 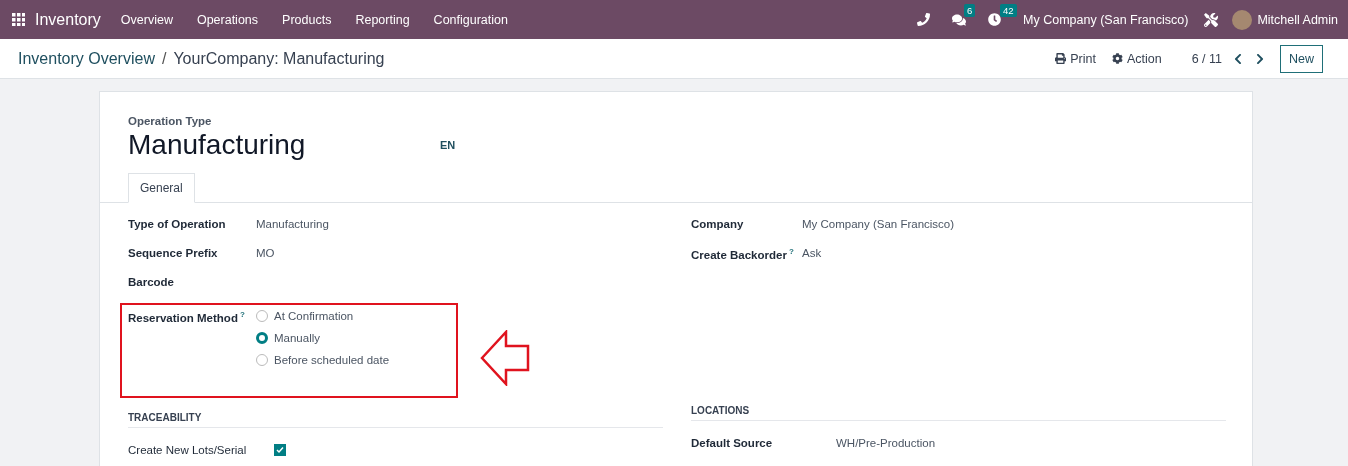 What do you see at coordinates (1061, 58) in the screenshot?
I see `printer-icon` at bounding box center [1061, 58].